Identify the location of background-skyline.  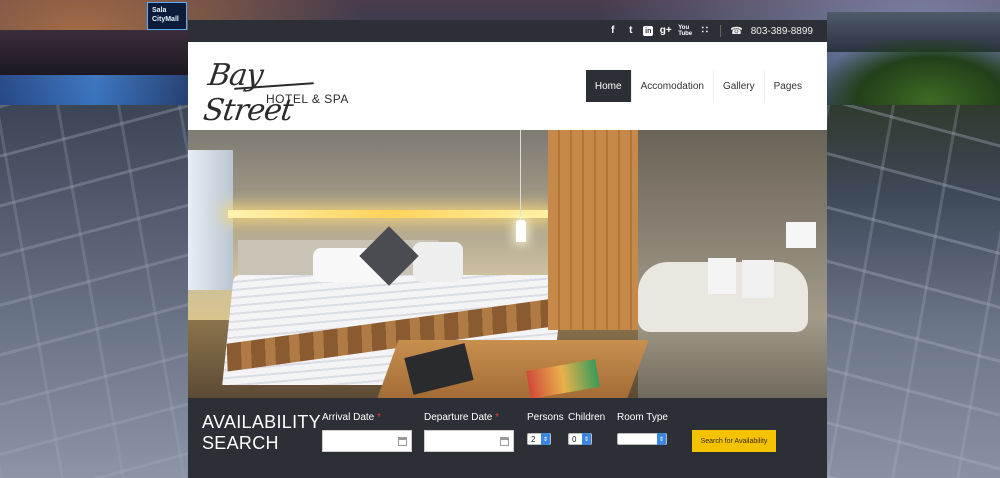
(95, 52).